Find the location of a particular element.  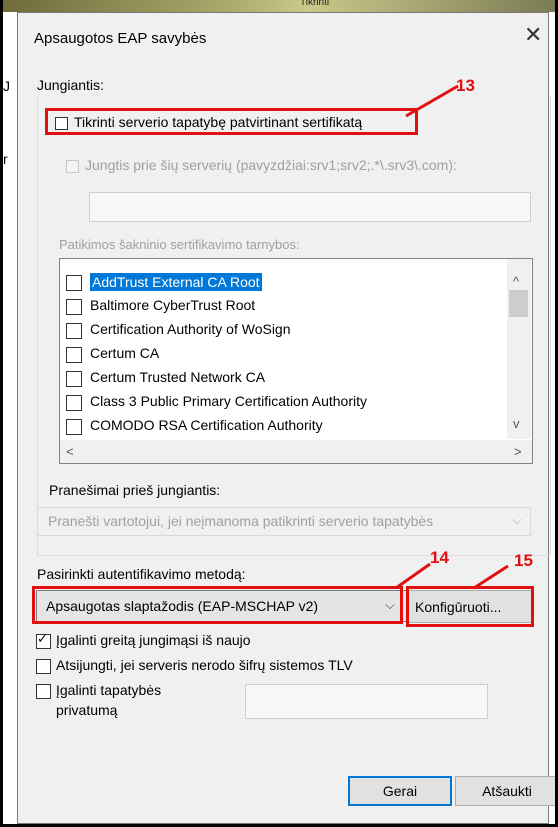

list-item: COMODO RSA Certification Authority is located at coordinates (284, 425).